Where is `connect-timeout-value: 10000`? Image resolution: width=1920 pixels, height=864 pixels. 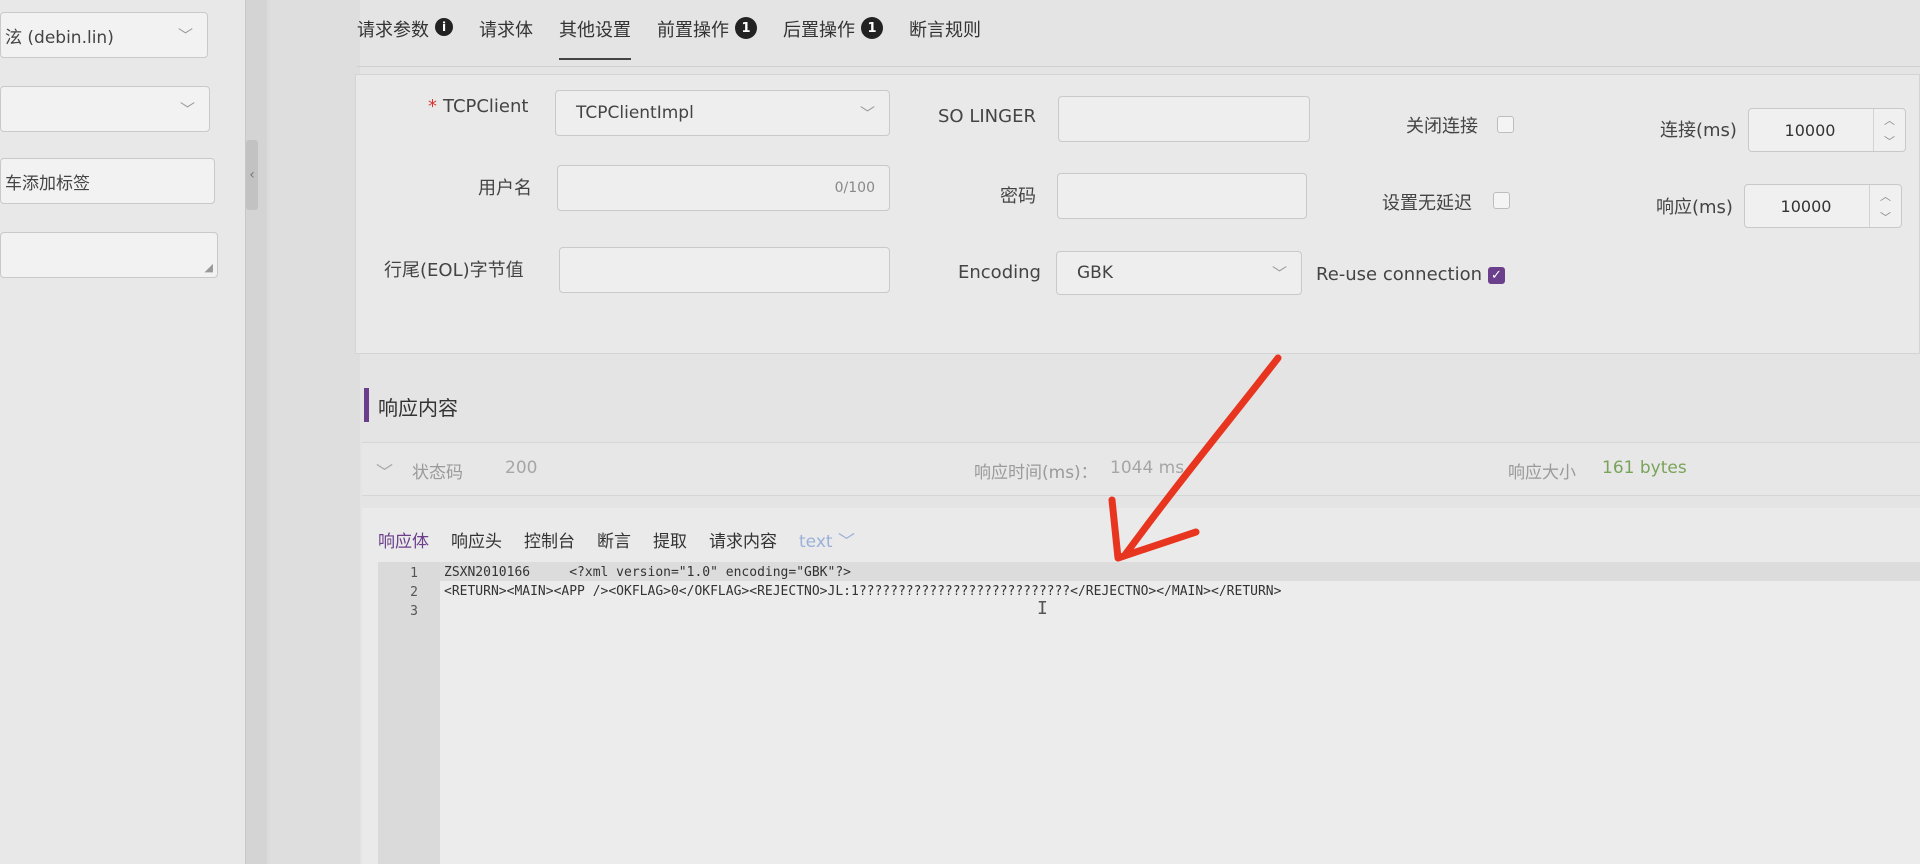 connect-timeout-value: 10000 is located at coordinates (1810, 130).